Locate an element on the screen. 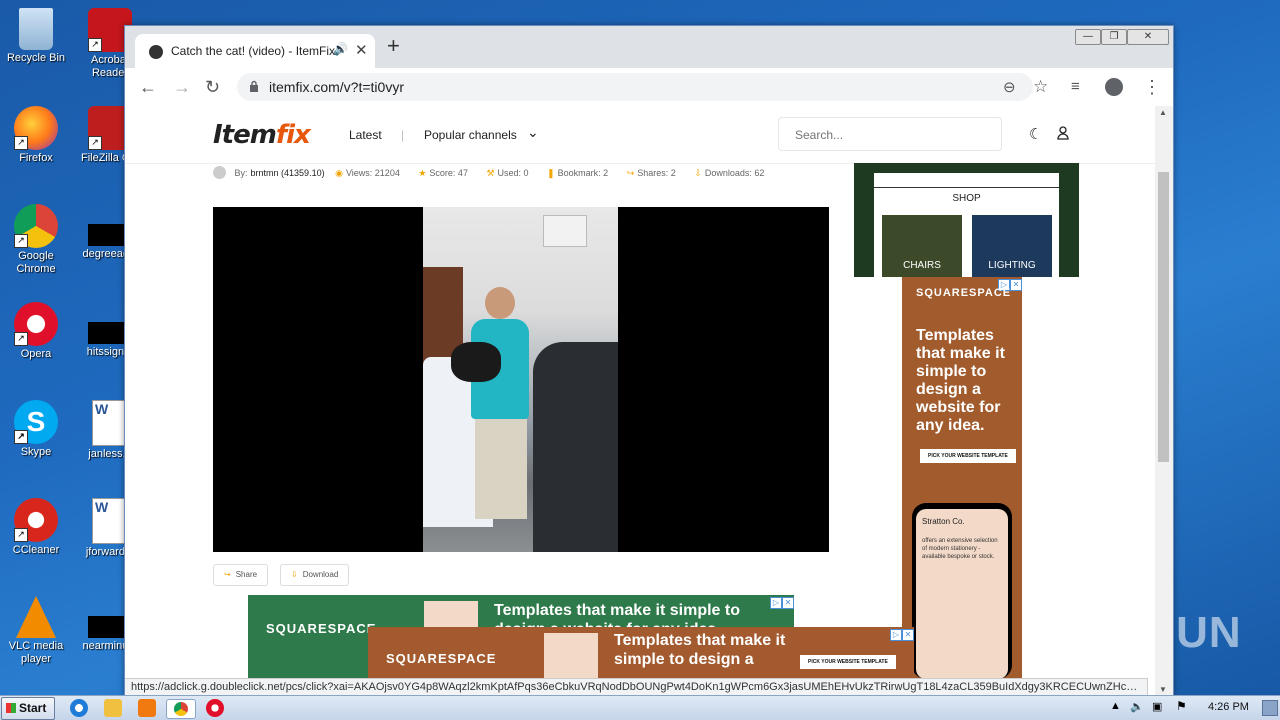 The height and width of the screenshot is (720, 1280). menu-kebab-icon: ⋮ is located at coordinates (1152, 87).